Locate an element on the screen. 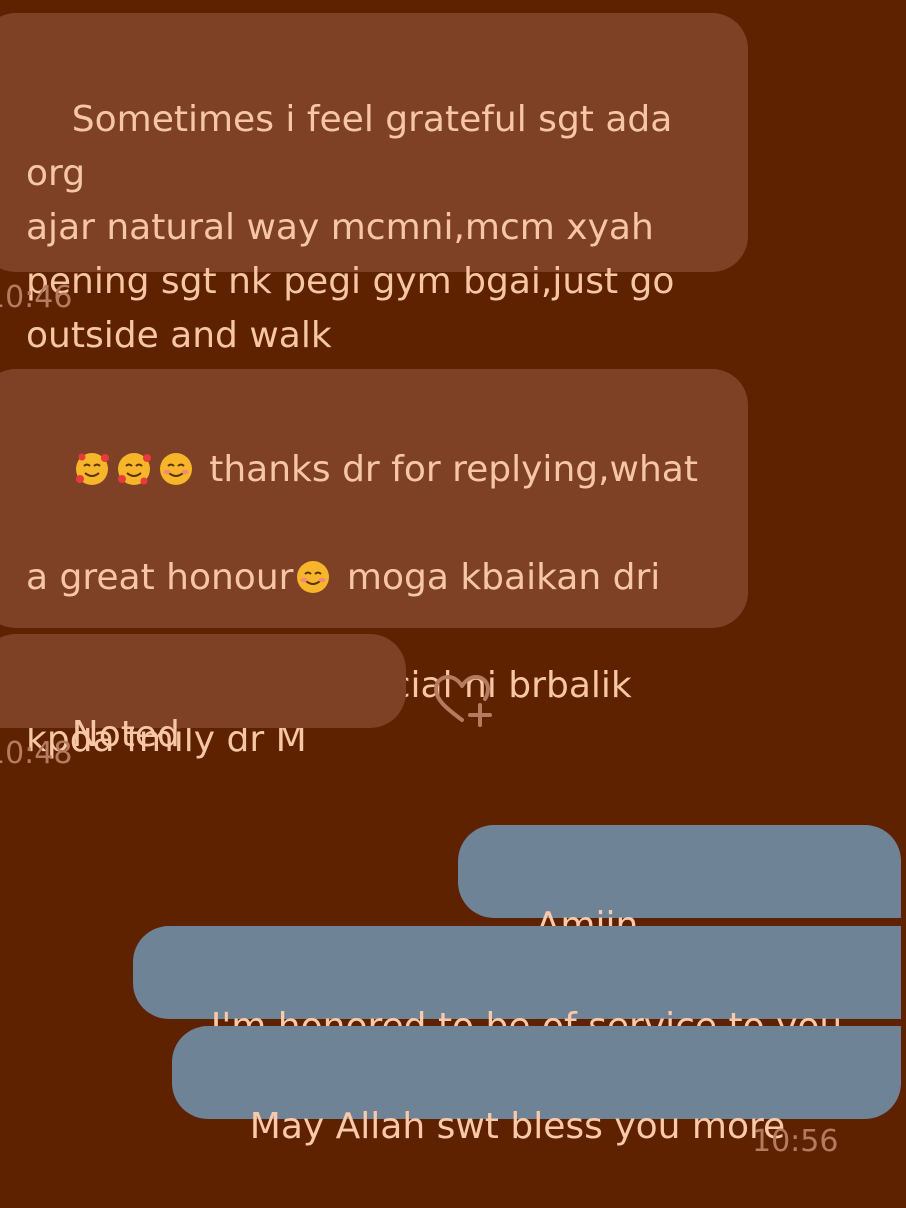 This screenshot has height=1208, width=906. message-bubble-incoming: Noted is located at coordinates (203, 694).